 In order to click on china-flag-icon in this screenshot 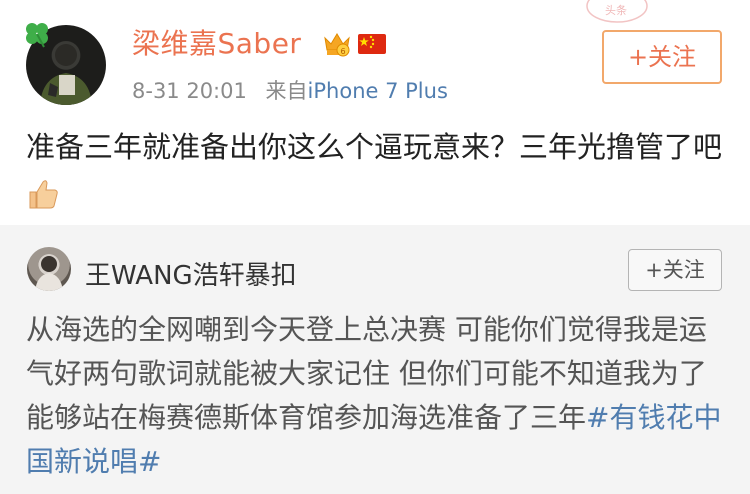, I will do `click(372, 44)`.